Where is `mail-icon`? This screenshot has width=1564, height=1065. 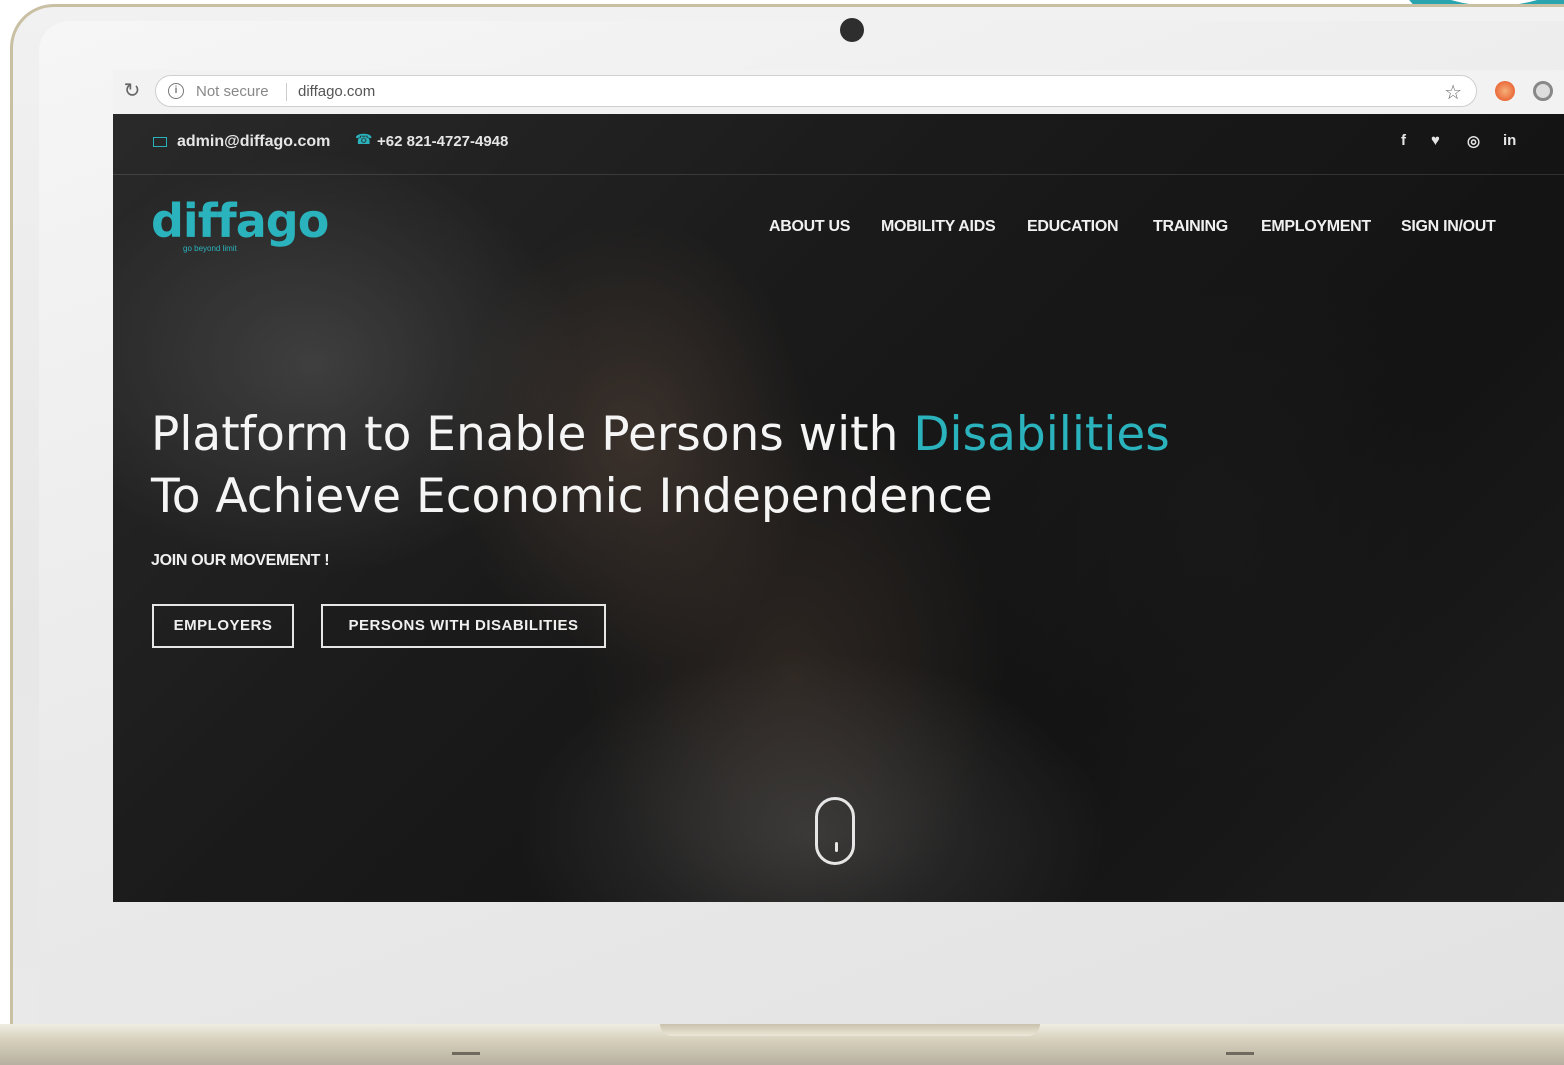 mail-icon is located at coordinates (160, 142).